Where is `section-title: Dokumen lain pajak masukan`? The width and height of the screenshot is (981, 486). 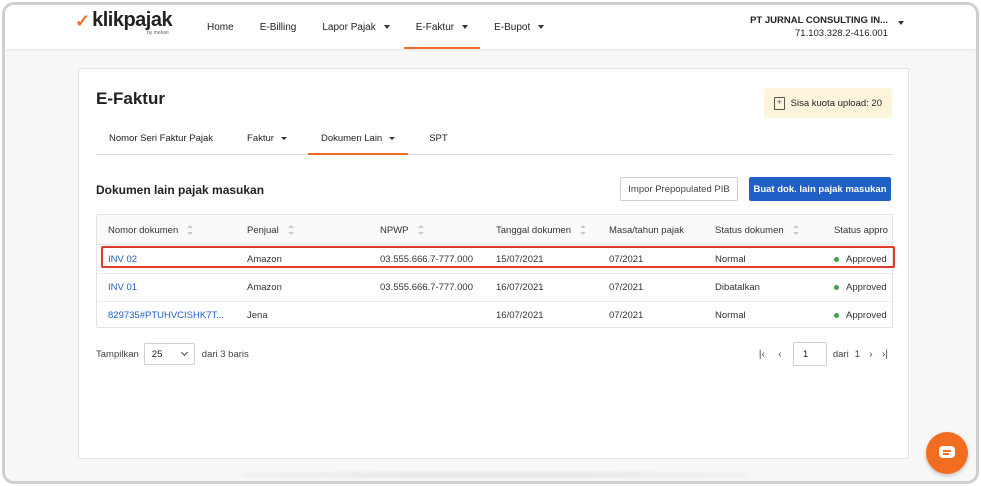
section-title: Dokumen lain pajak masukan is located at coordinates (180, 190).